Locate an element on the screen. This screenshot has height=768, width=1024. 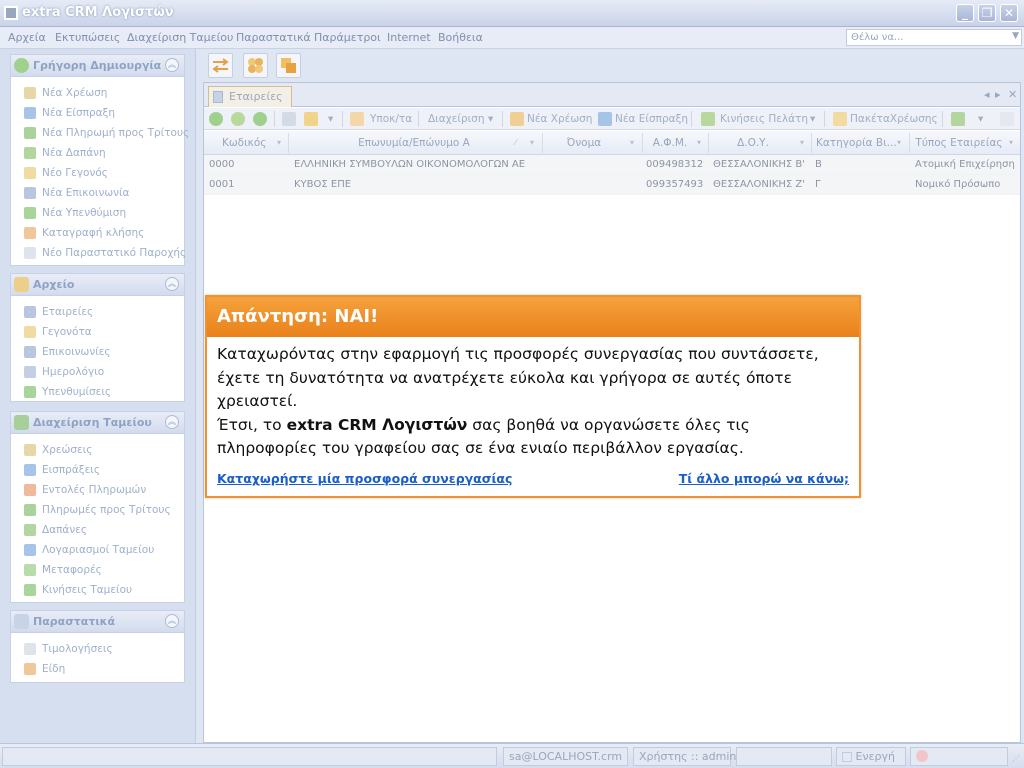
column-tax-office: Δ.Ο.Υ. is located at coordinates (753, 143).